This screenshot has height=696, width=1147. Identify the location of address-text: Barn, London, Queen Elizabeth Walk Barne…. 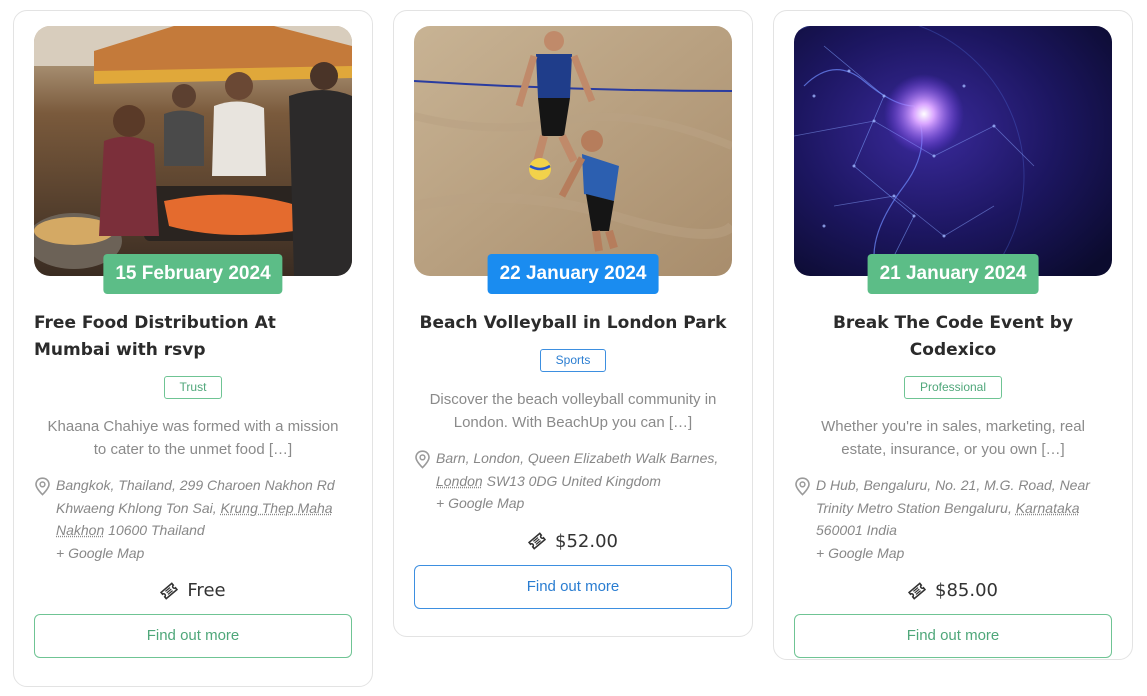
(577, 458).